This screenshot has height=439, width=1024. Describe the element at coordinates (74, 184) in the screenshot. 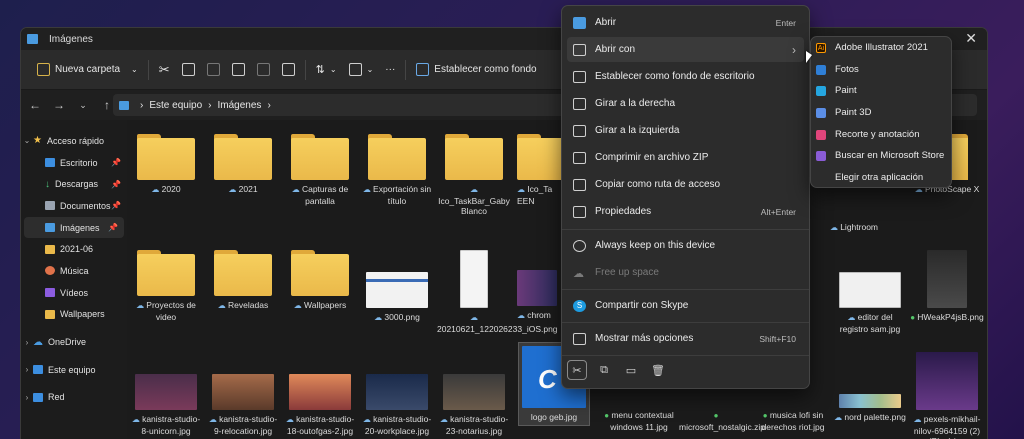

I see `sidebar-item-descargas: ↓ Descargas 📌` at that location.